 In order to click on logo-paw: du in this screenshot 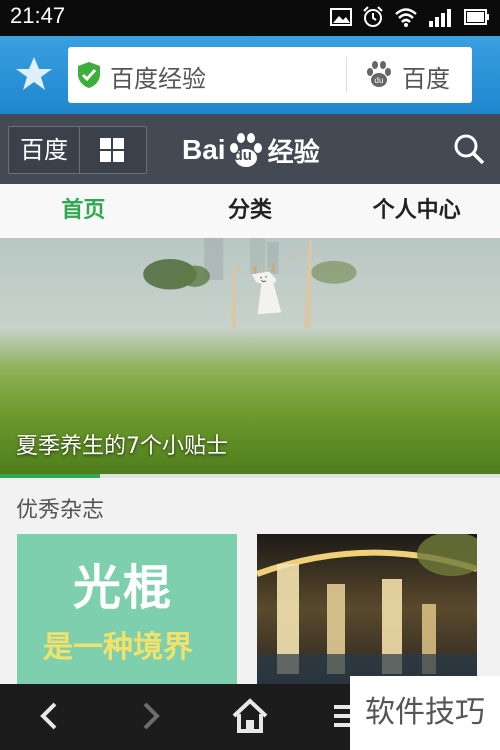, I will do `click(246, 150)`.